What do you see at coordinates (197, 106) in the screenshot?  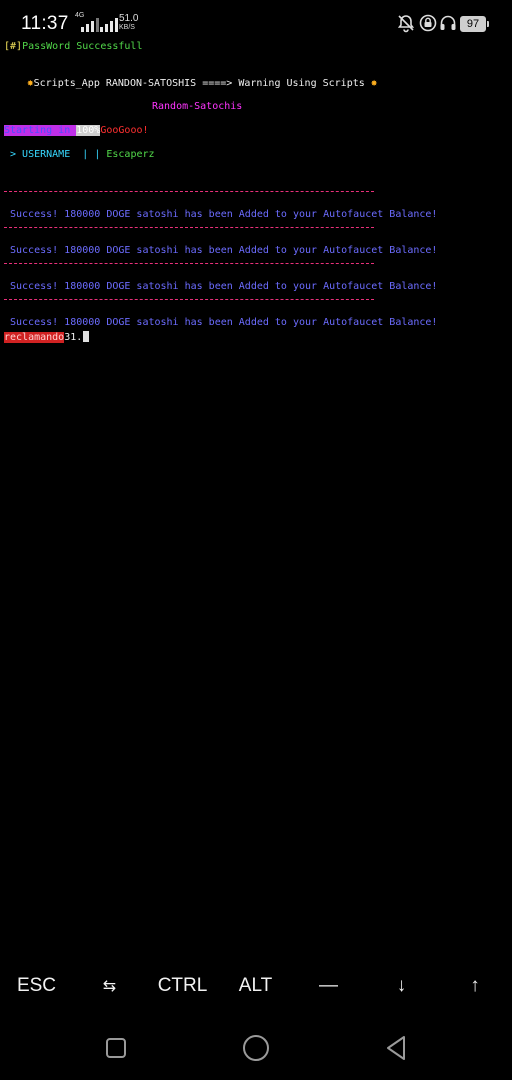 I see `subtitle: Random-Satochis` at bounding box center [197, 106].